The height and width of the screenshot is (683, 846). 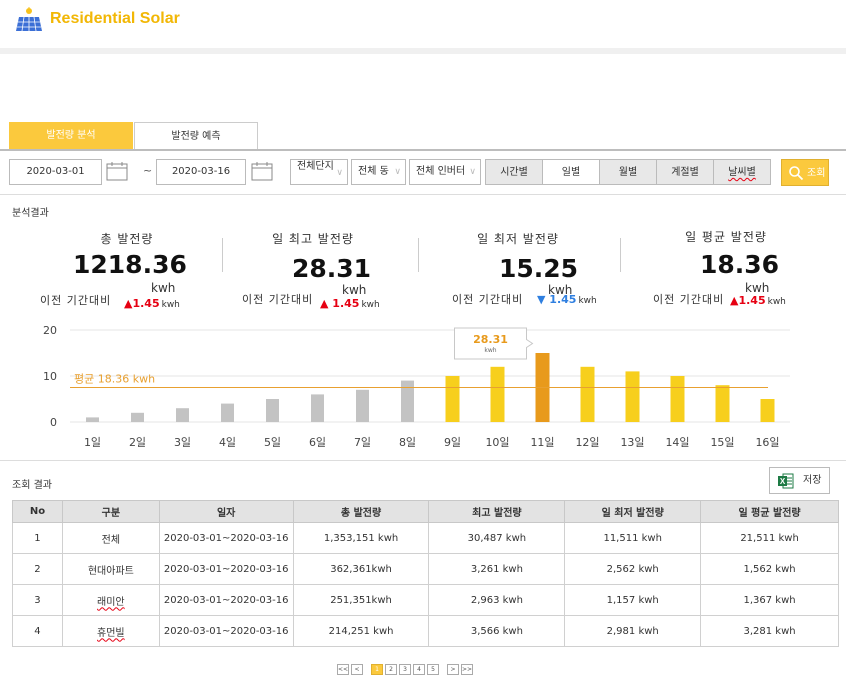 I want to click on column-header: 일 최저 발전량, so click(x=633, y=511).